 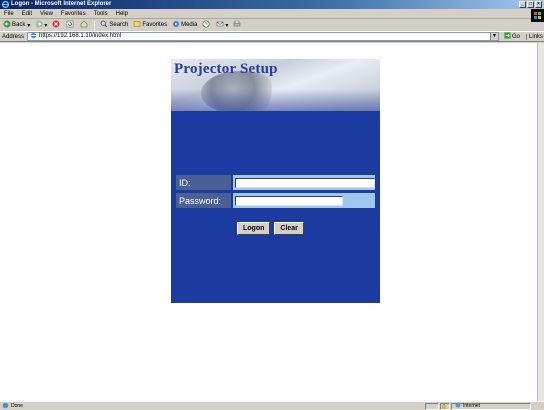 I want to click on favorites-label: Favorites, so click(x=155, y=25).